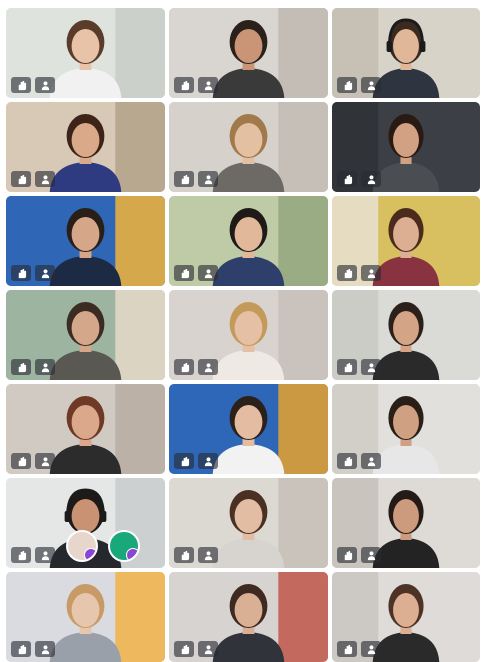 This screenshot has height=662, width=484. What do you see at coordinates (82, 546) in the screenshot?
I see `reaction-avatar` at bounding box center [82, 546].